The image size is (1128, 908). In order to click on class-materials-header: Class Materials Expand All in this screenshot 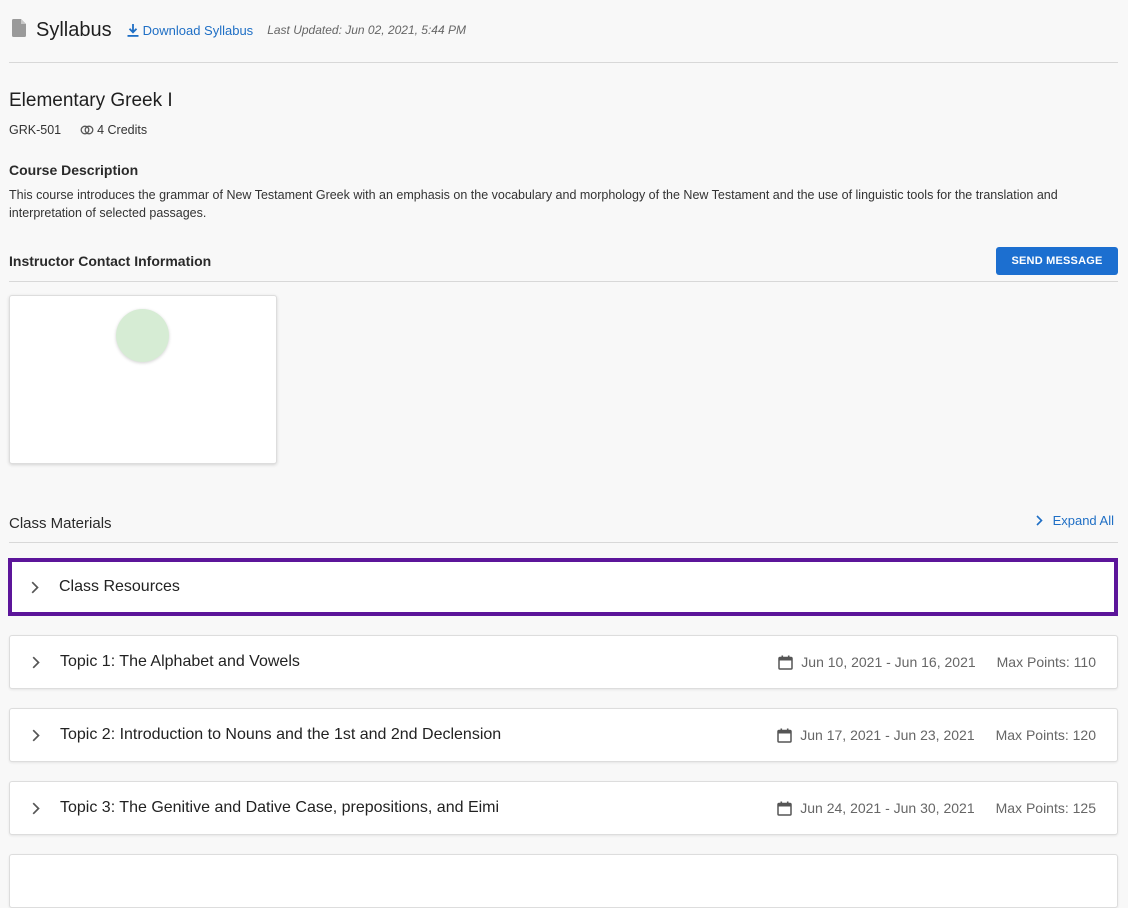, I will do `click(563, 525)`.